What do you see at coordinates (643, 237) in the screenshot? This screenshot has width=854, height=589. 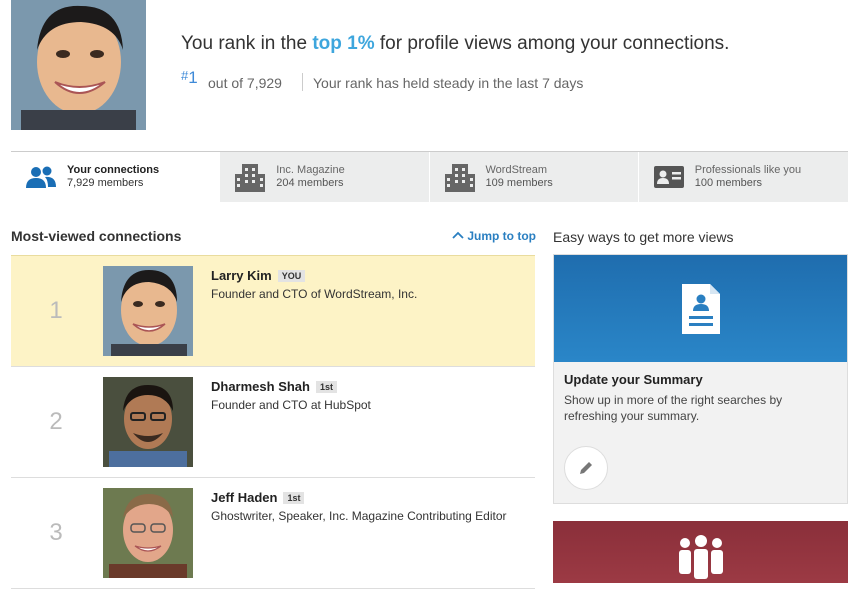 I see `side-heading: Easy ways to get more views` at bounding box center [643, 237].